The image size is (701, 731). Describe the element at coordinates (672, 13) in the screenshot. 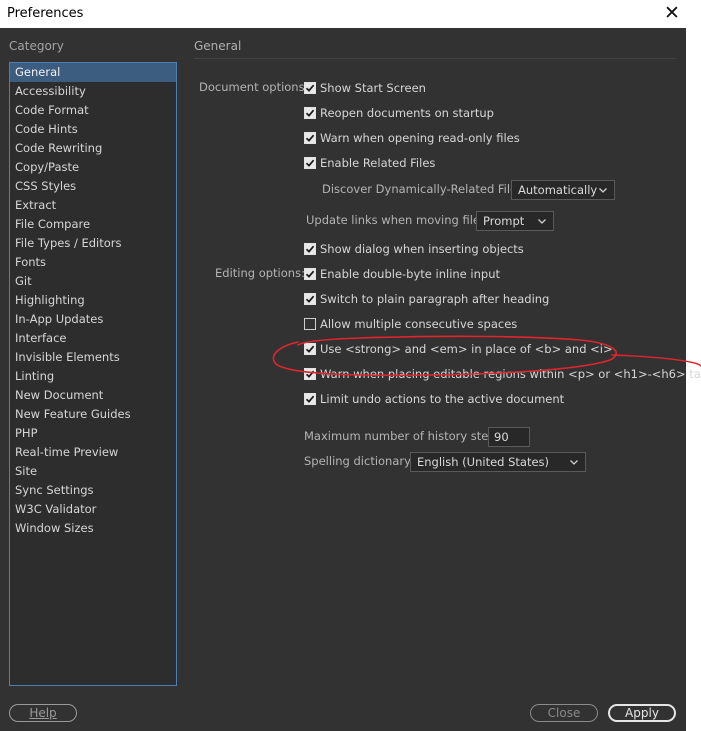

I see `close-icon: ✕` at that location.